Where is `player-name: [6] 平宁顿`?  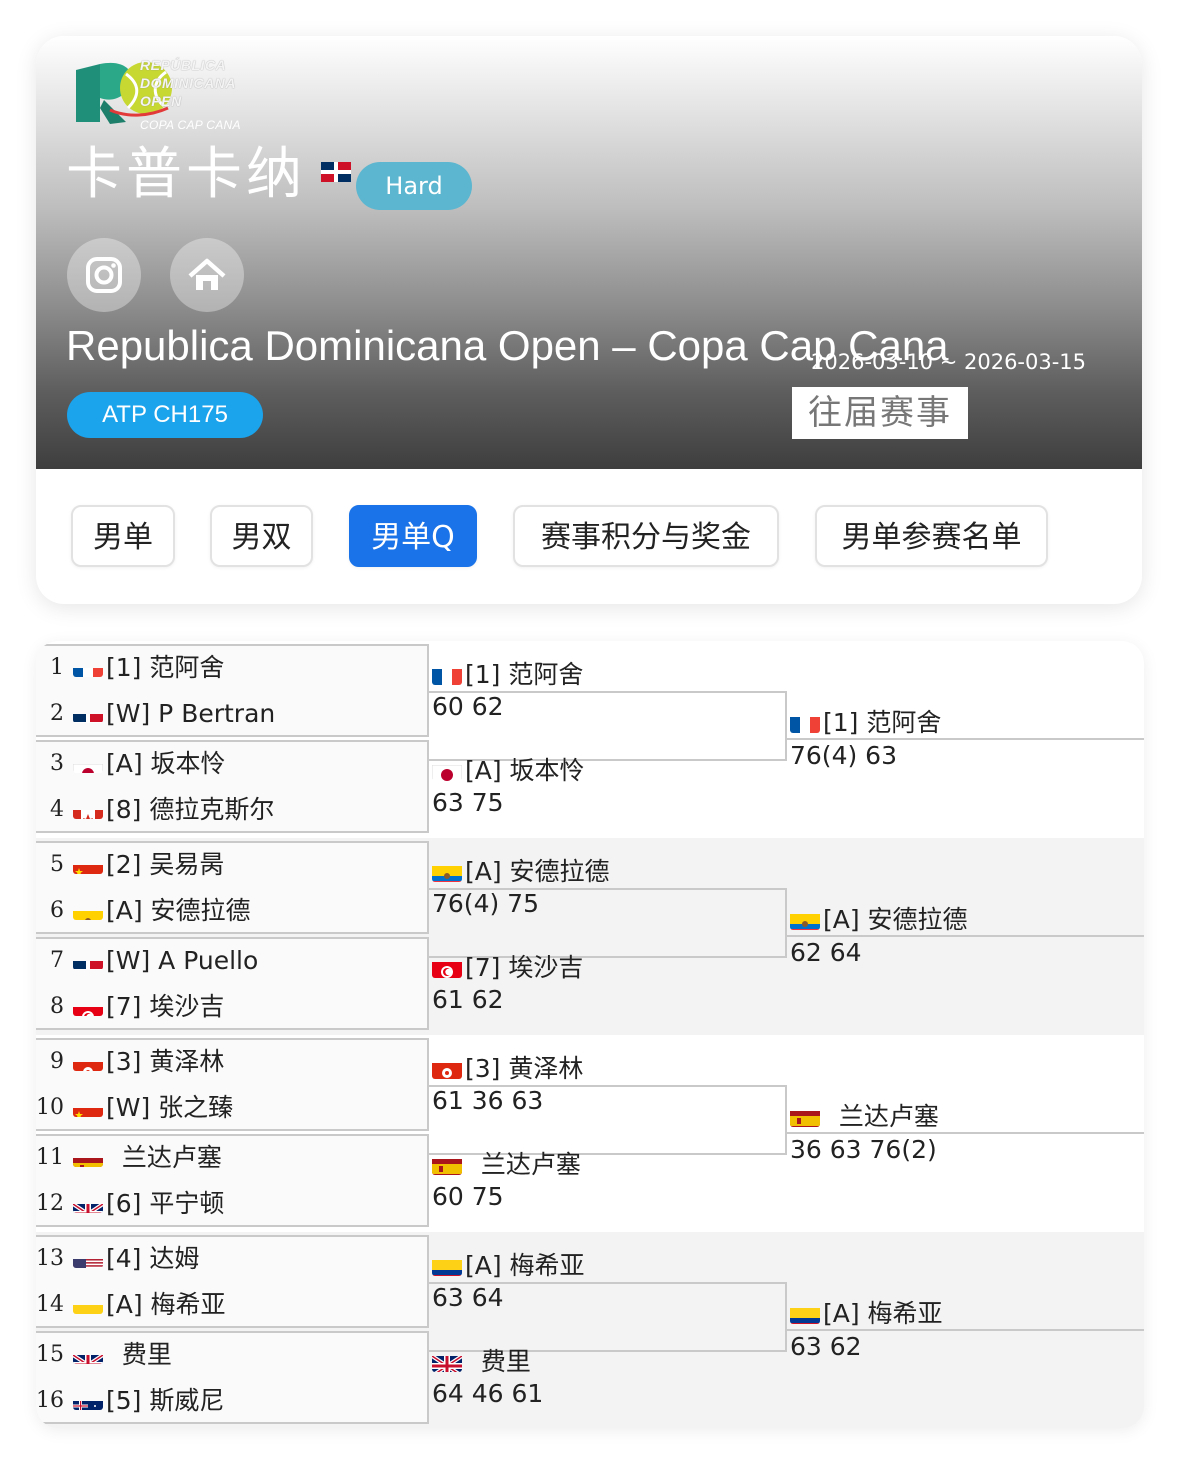 player-name: [6] 平宁顿 is located at coordinates (165, 1203).